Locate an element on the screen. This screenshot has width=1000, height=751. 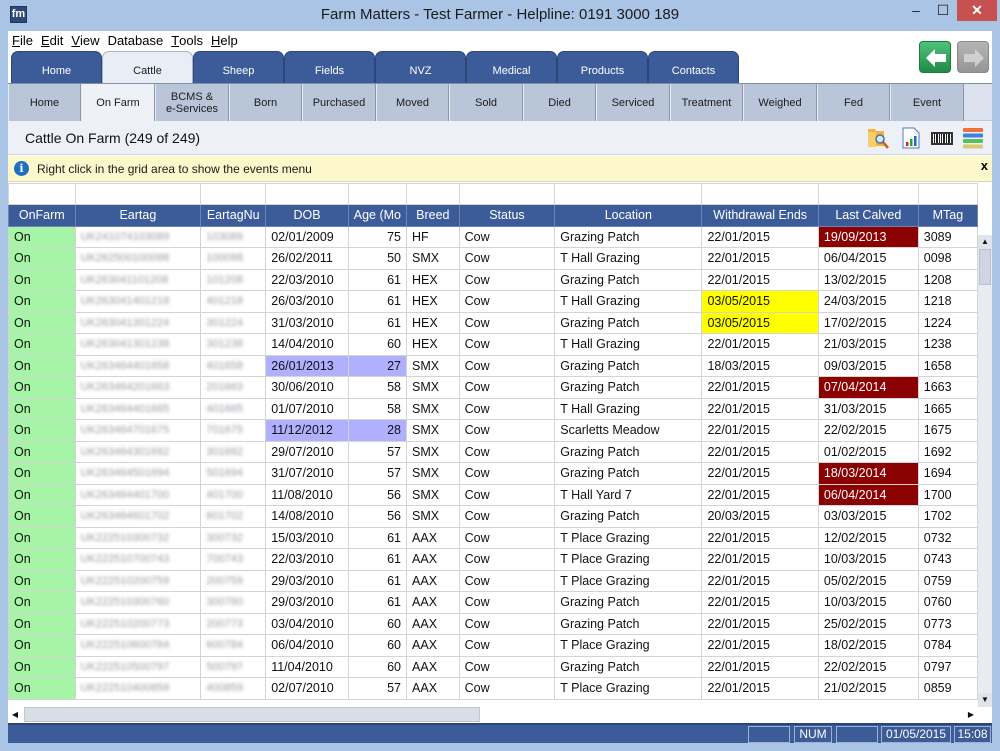
barcode-icon is located at coordinates (942, 138).